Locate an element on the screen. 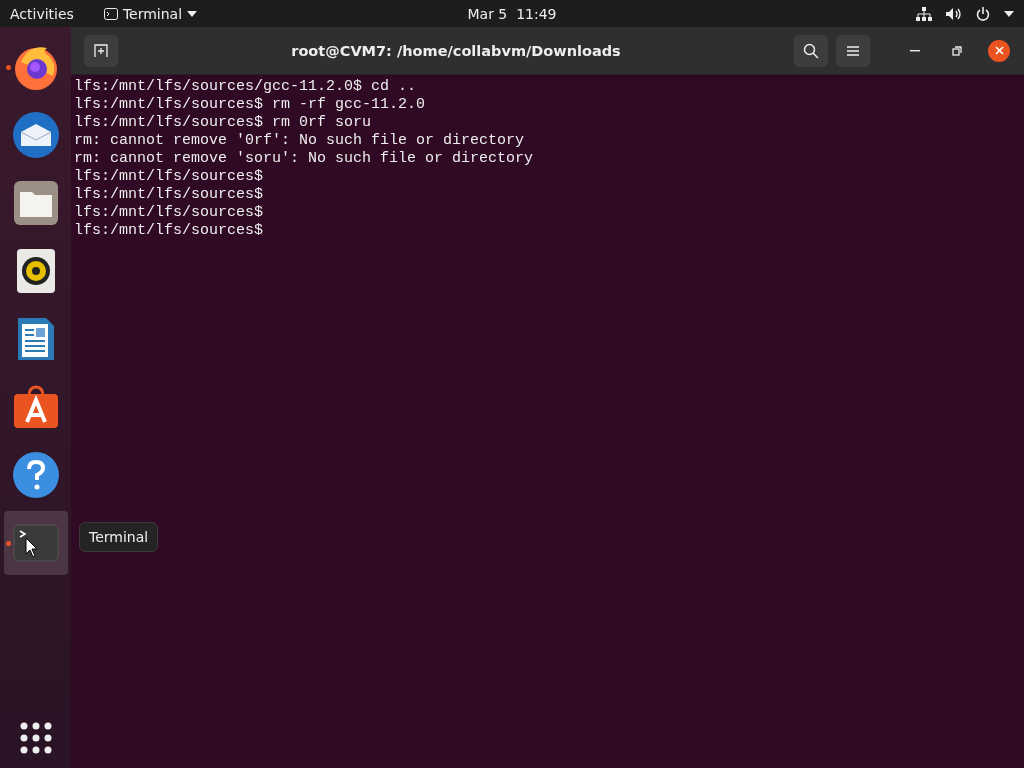  menu-icon is located at coordinates (853, 50).